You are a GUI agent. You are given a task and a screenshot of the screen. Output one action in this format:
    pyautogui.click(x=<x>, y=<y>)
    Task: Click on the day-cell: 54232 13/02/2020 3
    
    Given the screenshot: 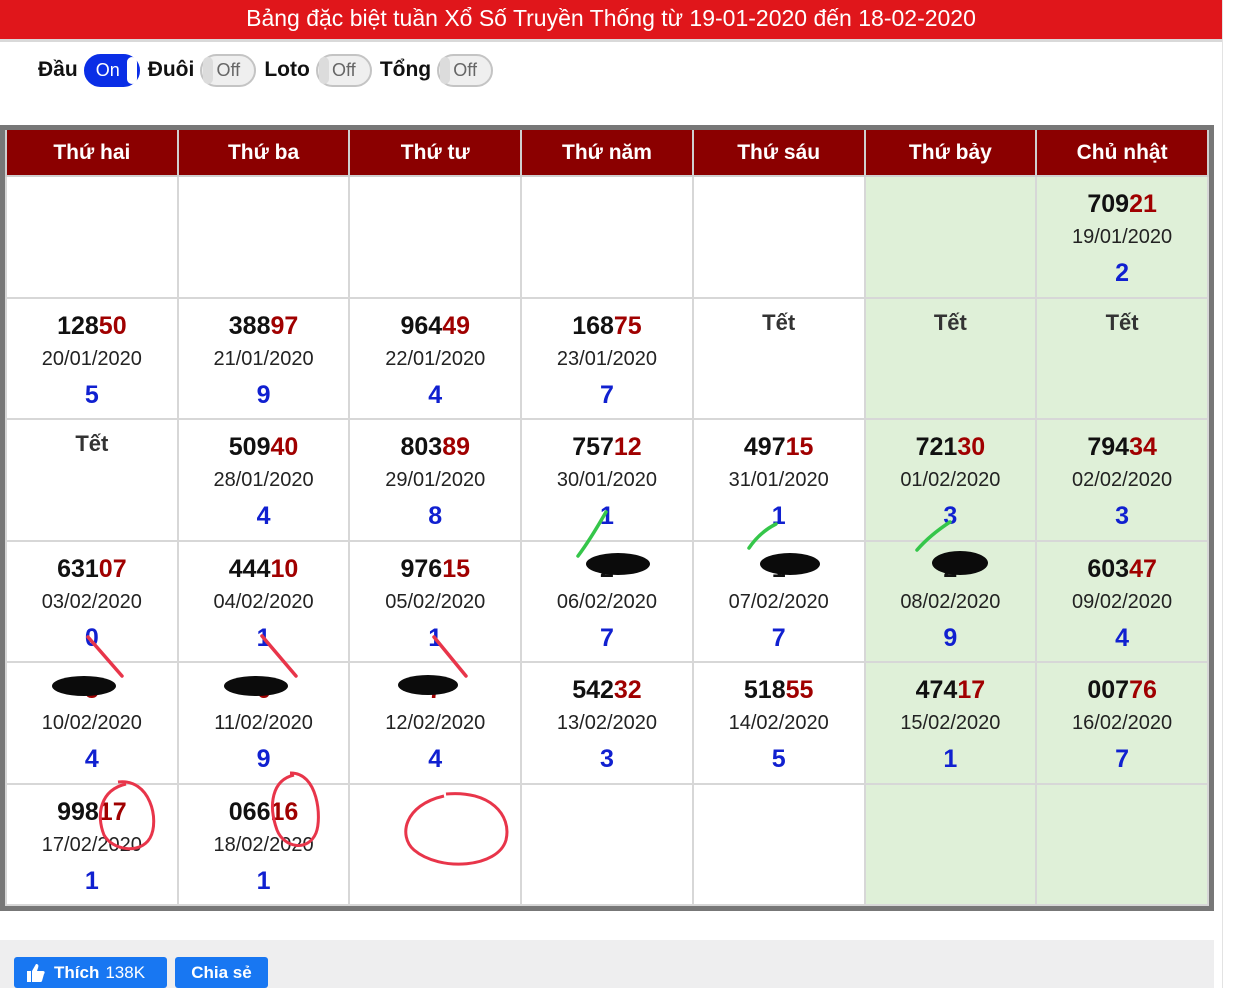 What is the action you would take?
    pyautogui.click(x=607, y=723)
    